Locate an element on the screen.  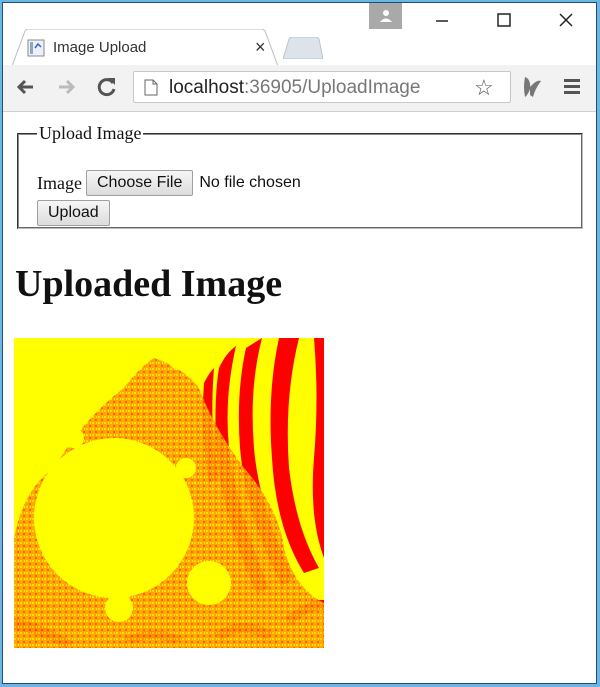
maximize-icon is located at coordinates (504, 20).